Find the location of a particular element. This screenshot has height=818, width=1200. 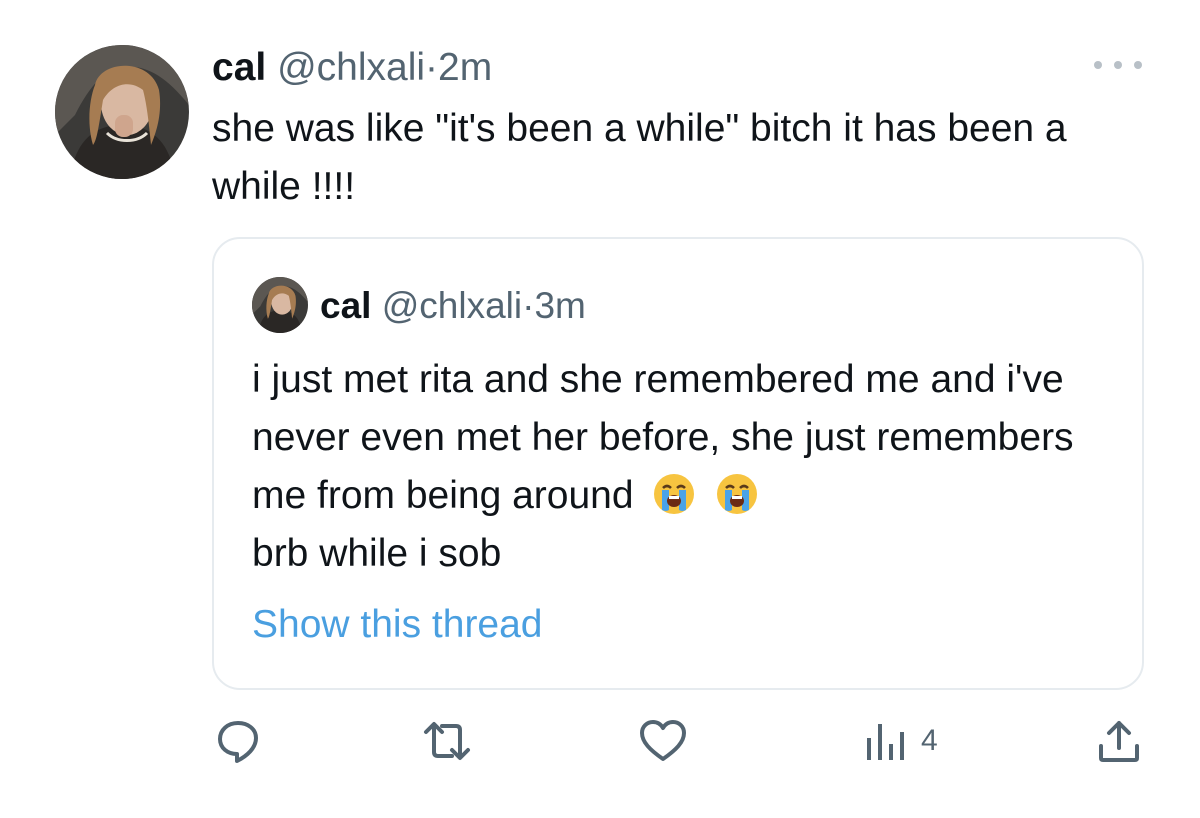

quoted-timestamp: 3m is located at coordinates (559, 305).